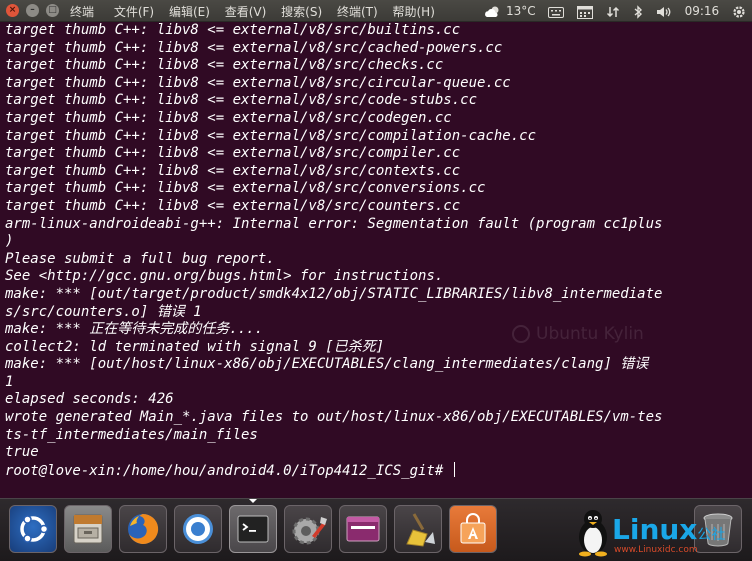 This screenshot has width=752, height=561. I want to click on dock-software-center, so click(473, 529).